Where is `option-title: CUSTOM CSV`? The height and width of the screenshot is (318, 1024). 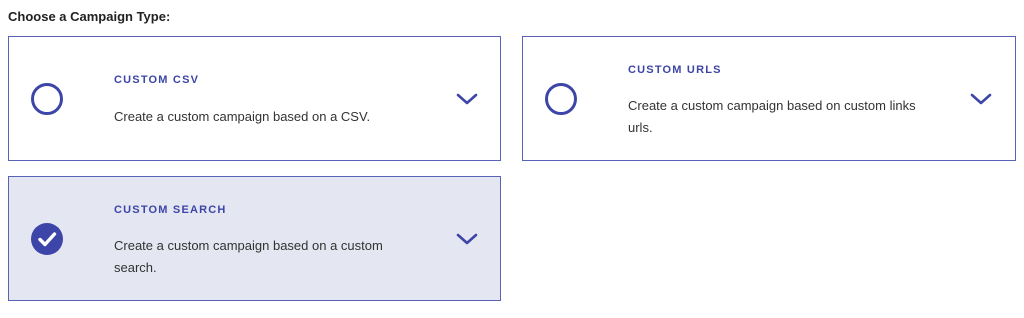
option-title: CUSTOM CSV is located at coordinates (157, 80).